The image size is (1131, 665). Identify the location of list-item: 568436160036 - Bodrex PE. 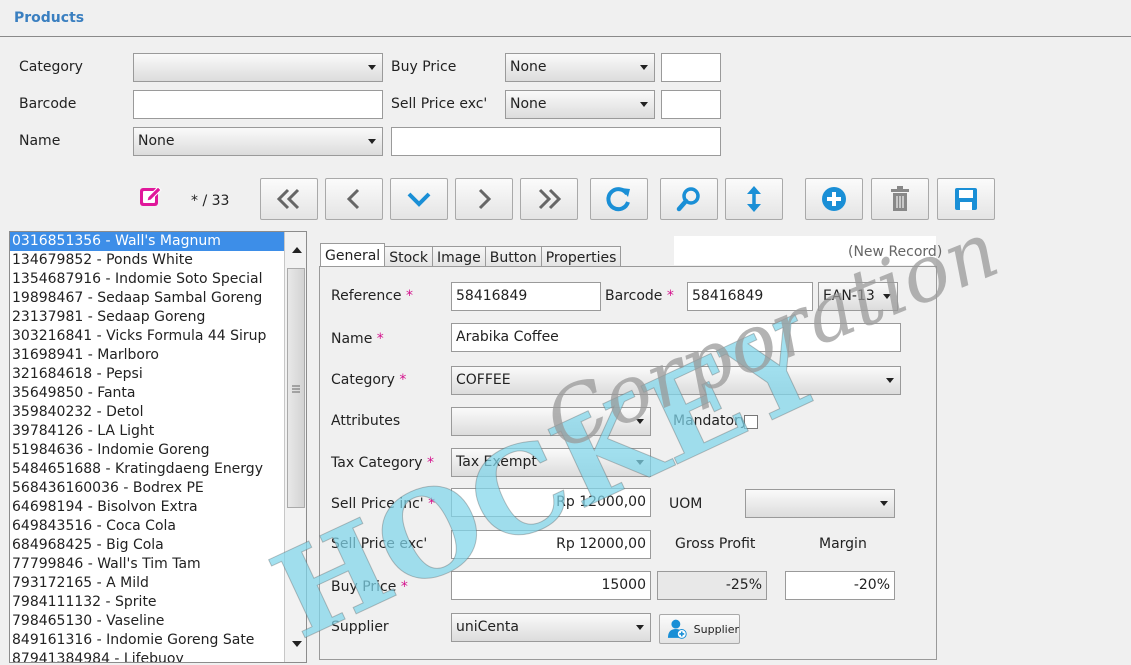
(158, 488).